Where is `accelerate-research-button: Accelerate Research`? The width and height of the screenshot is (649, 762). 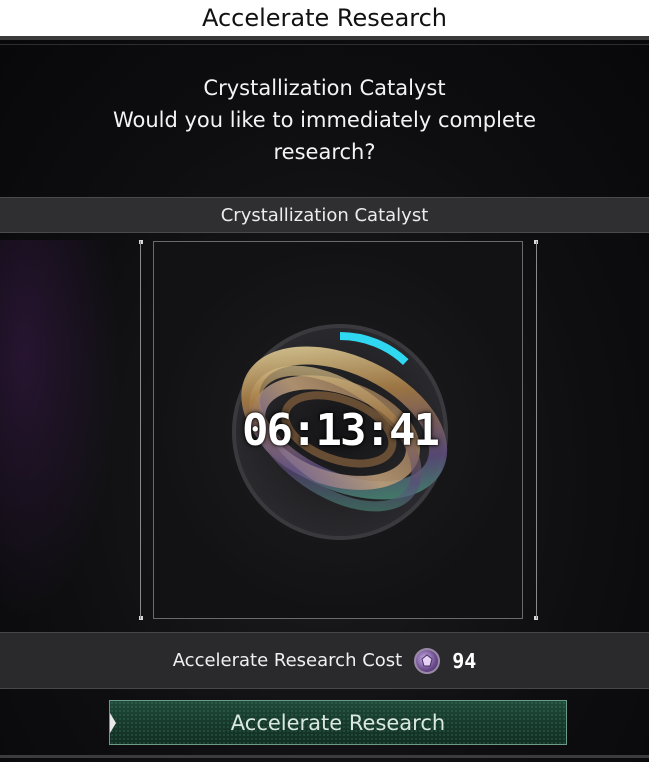
accelerate-research-button: Accelerate Research is located at coordinates (338, 722).